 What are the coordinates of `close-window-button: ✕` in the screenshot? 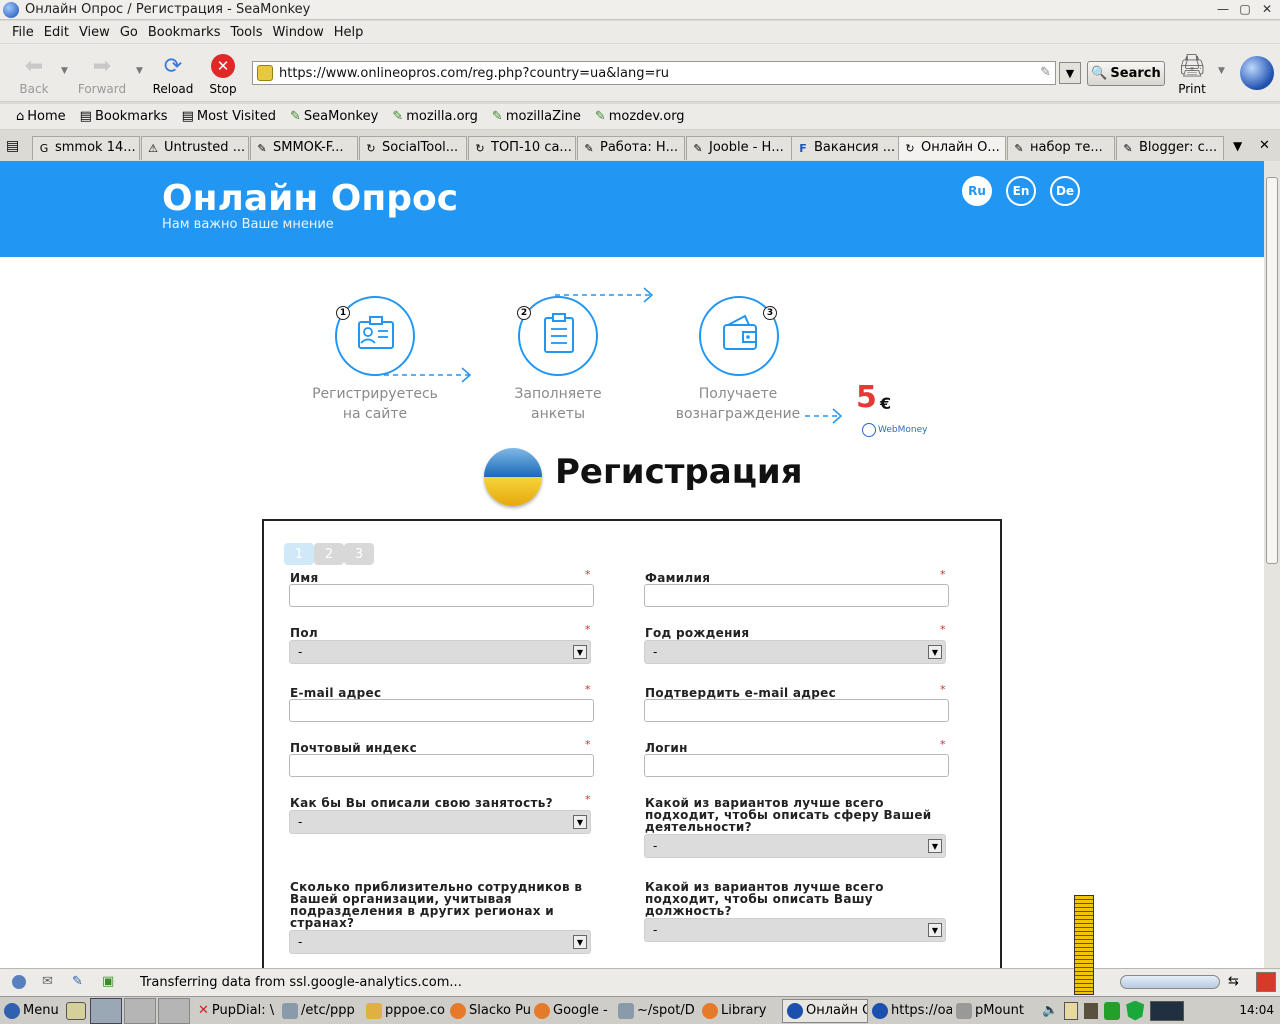 It's located at (1267, 9).